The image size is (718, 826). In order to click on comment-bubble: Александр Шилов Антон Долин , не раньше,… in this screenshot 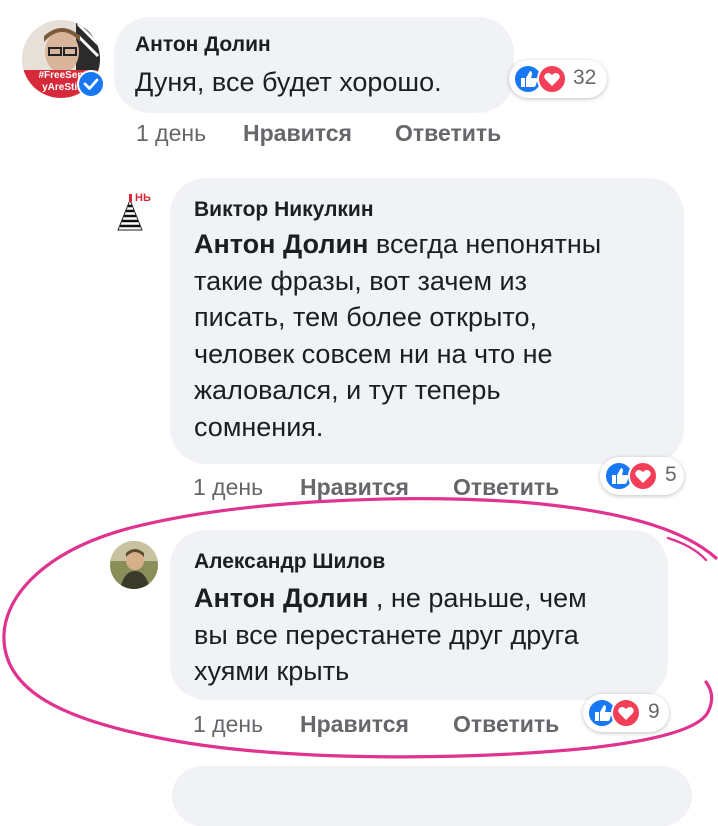, I will do `click(419, 615)`.